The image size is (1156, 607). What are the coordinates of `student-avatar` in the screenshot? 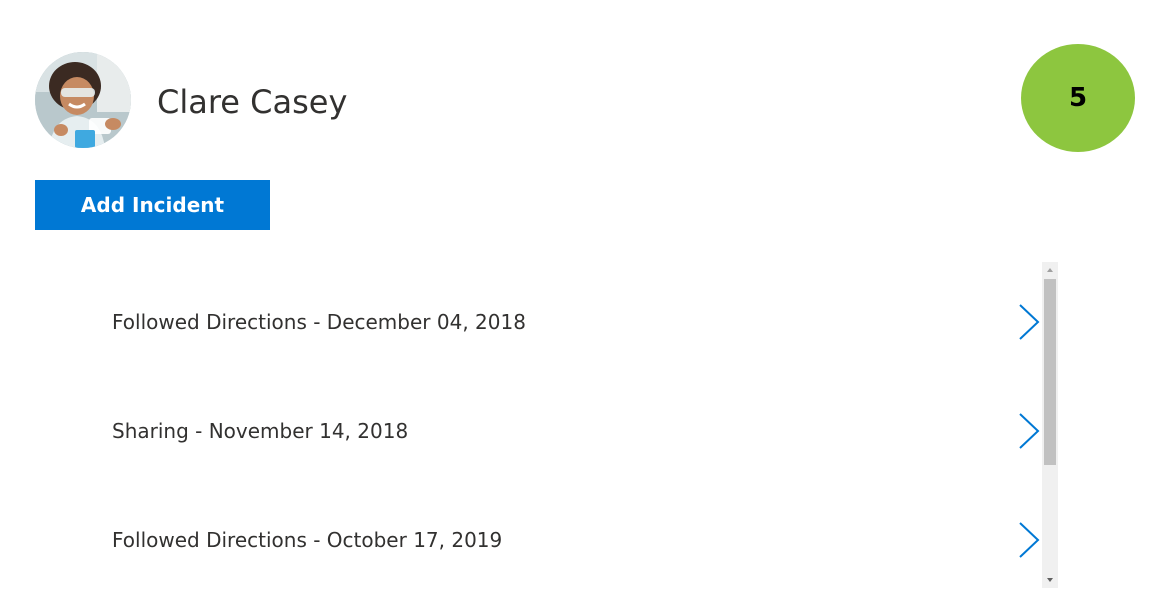 It's located at (83, 100).